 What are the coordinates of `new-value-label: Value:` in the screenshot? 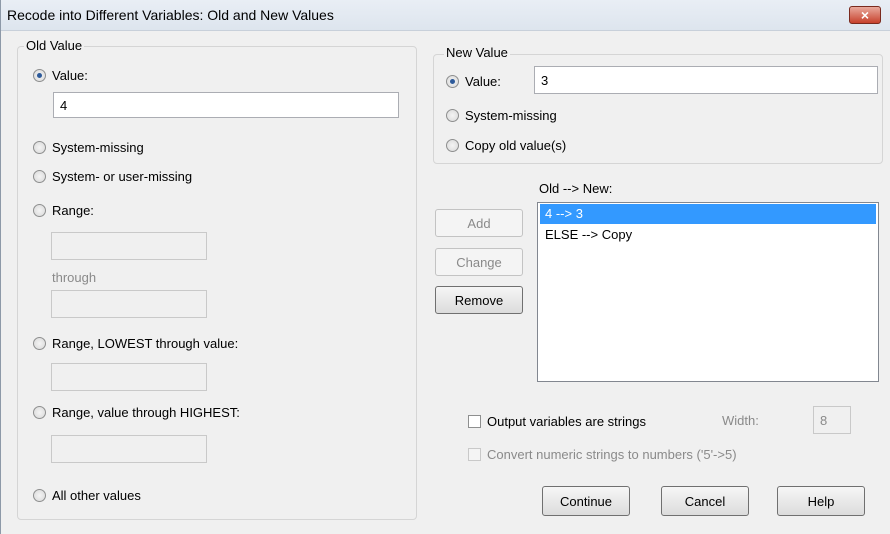 It's located at (483, 81).